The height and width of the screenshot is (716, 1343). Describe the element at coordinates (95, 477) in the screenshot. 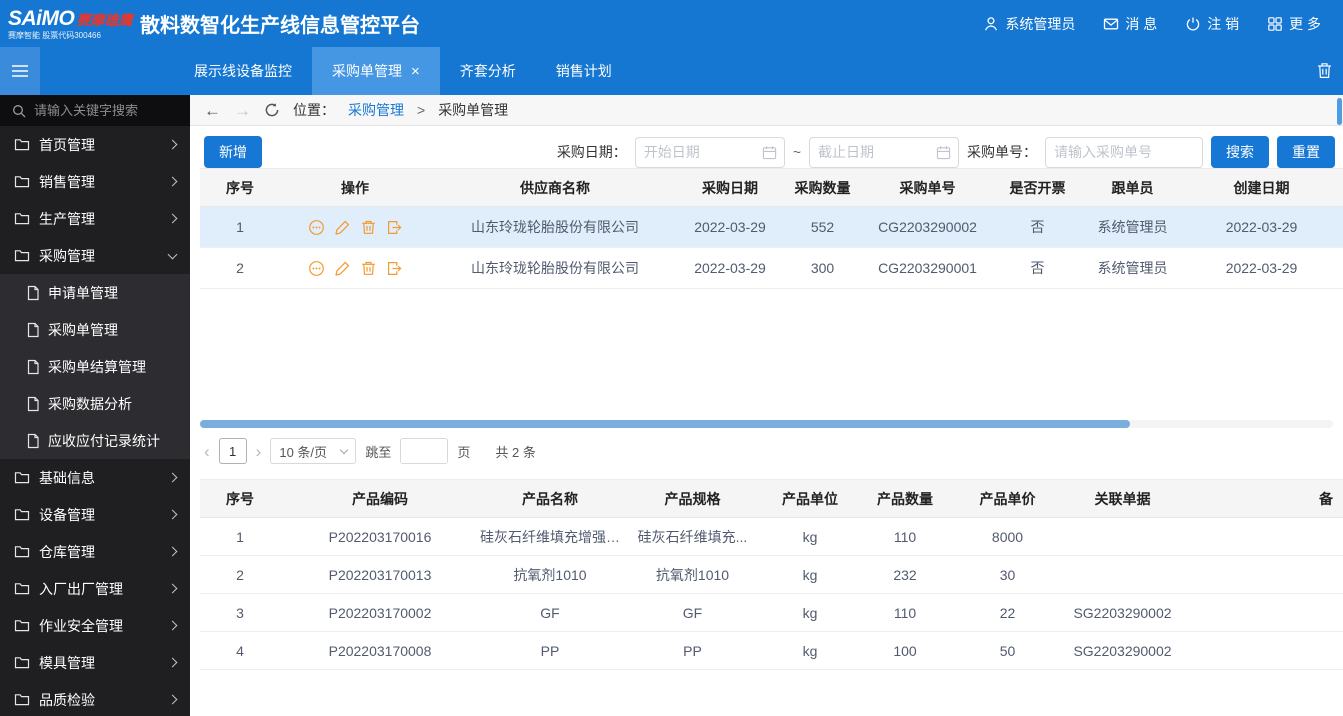

I see `sidebar-item-basic-info: 基础信息` at that location.